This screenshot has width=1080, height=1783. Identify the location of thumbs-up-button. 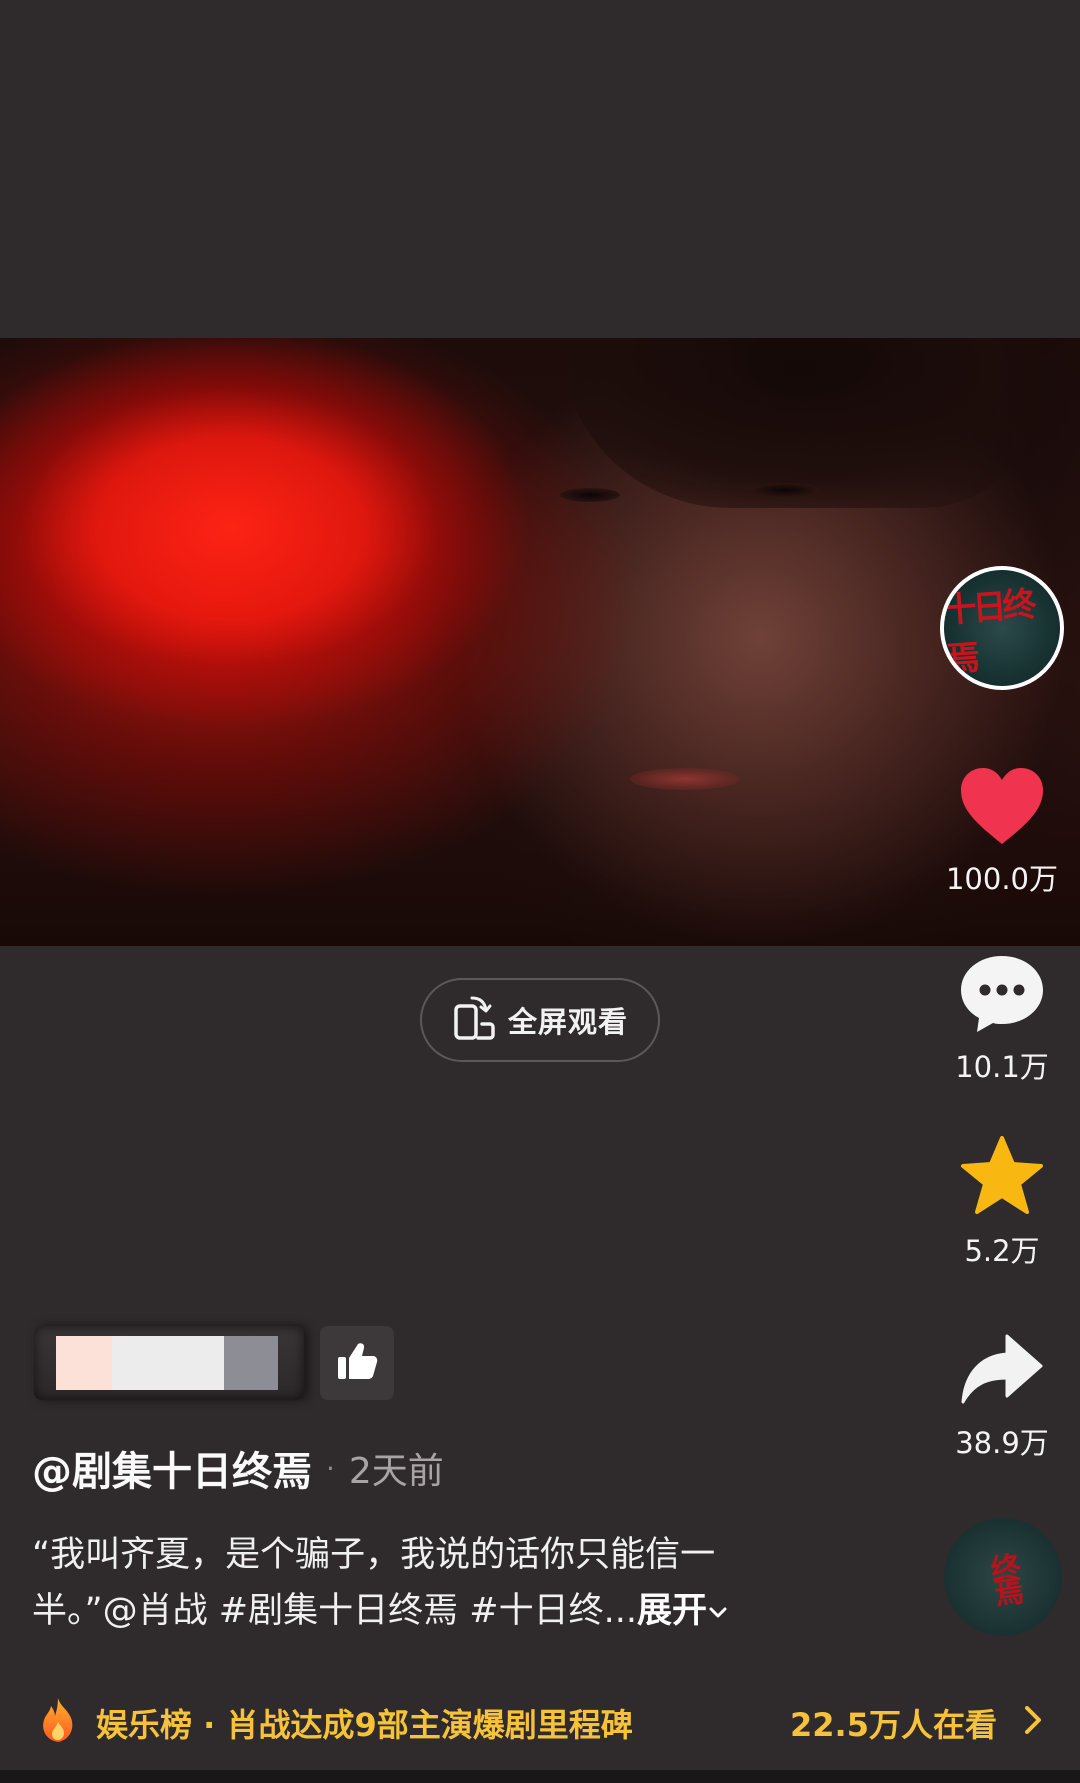
(357, 1363).